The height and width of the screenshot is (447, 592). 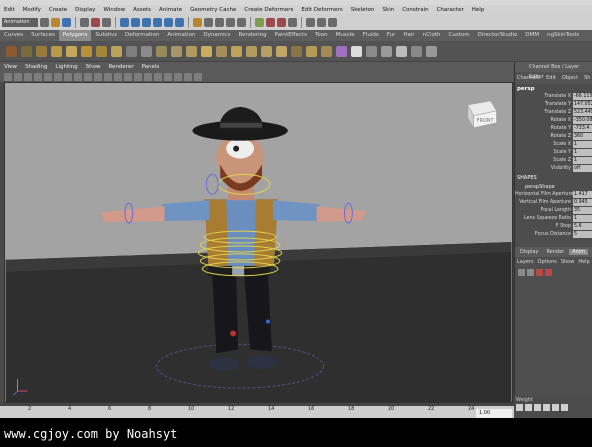 I want to click on mirror-icon, so click(x=206, y=51).